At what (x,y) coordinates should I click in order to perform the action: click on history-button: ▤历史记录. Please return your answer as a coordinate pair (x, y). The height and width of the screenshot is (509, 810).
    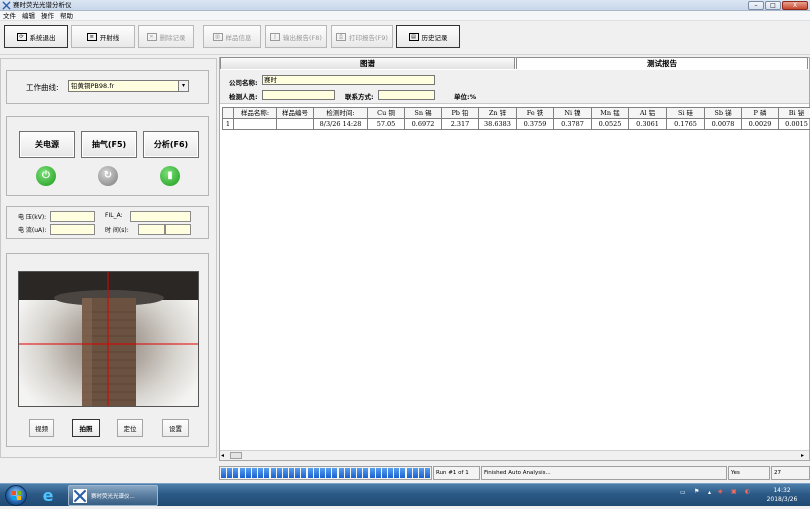
    Looking at the image, I should click on (428, 36).